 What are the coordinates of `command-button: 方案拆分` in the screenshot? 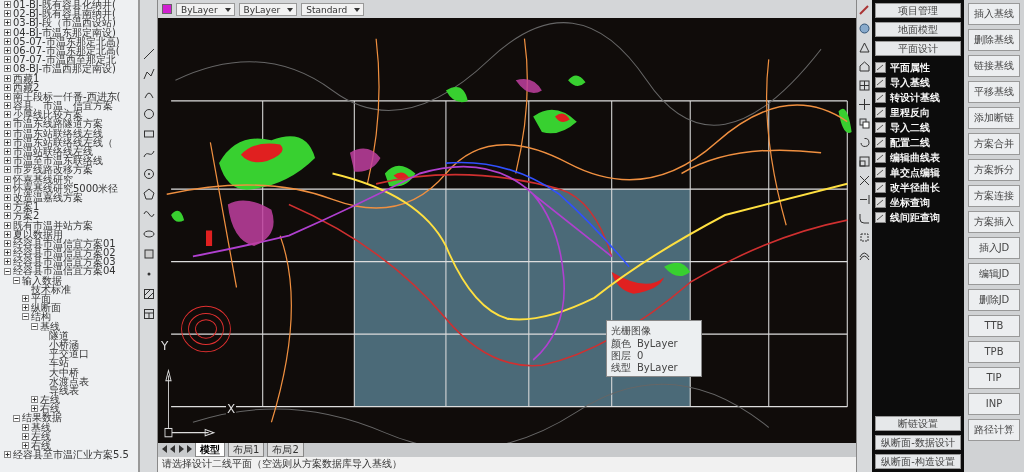 It's located at (994, 170).